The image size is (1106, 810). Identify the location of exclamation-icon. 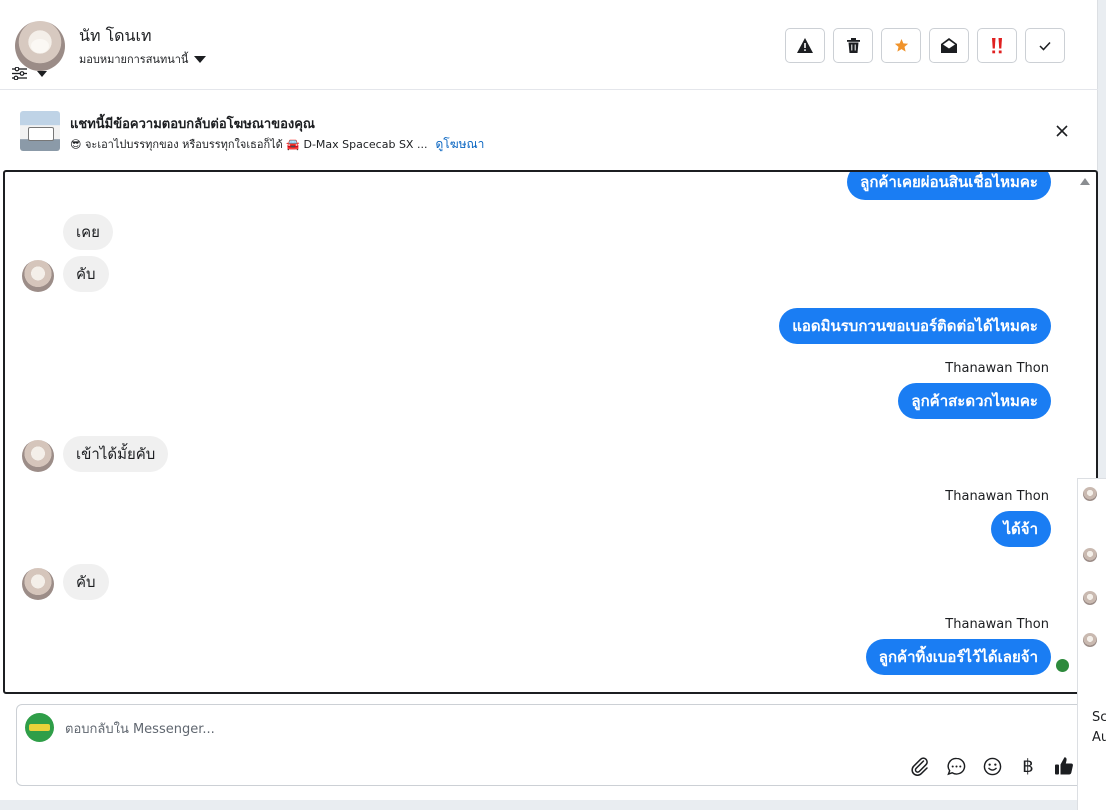
(997, 45).